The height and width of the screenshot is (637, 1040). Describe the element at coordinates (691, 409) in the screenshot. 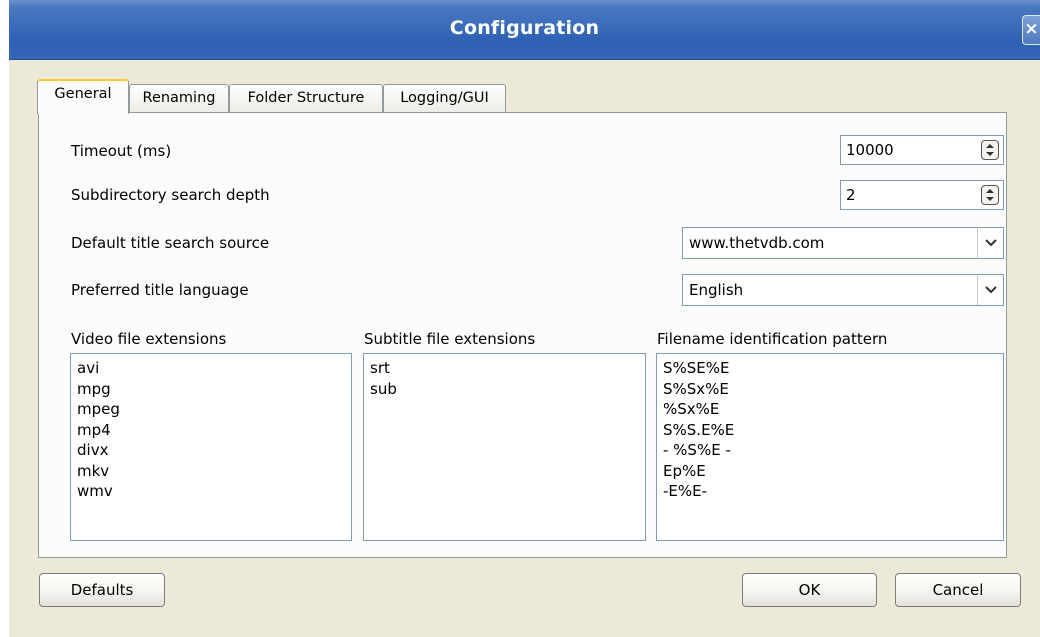

I see `list-item: %Sx%E` at that location.